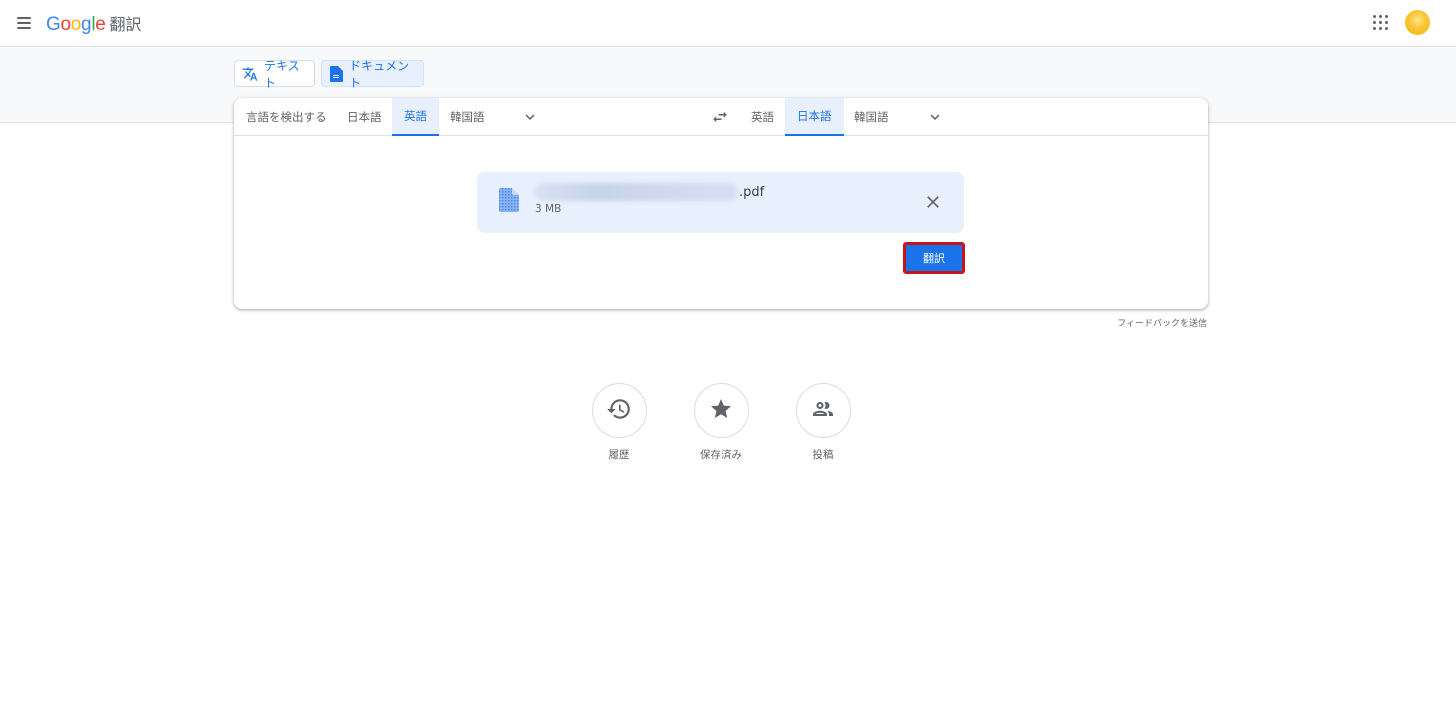 The width and height of the screenshot is (1456, 709). Describe the element at coordinates (935, 117) in the screenshot. I see `target-lang-more-chevron-icon` at that location.